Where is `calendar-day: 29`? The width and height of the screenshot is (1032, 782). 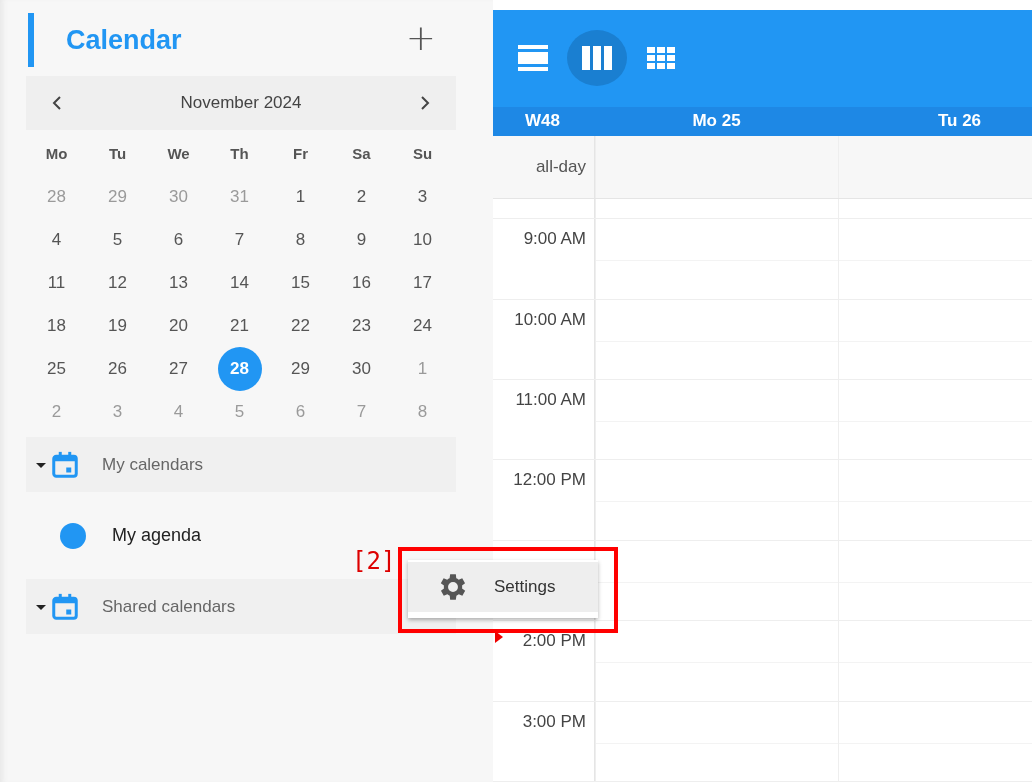
calendar-day: 29 is located at coordinates (300, 368).